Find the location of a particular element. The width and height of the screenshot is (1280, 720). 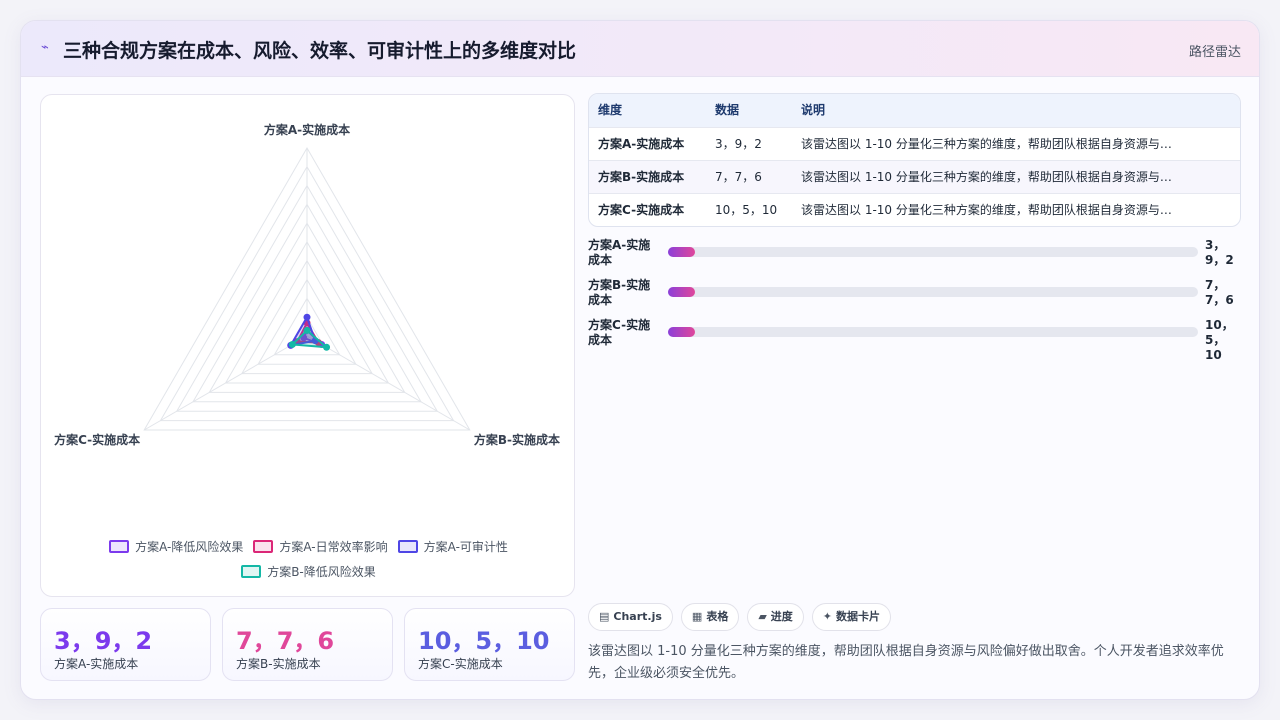

column-header-data: 数据 is located at coordinates (727, 110).